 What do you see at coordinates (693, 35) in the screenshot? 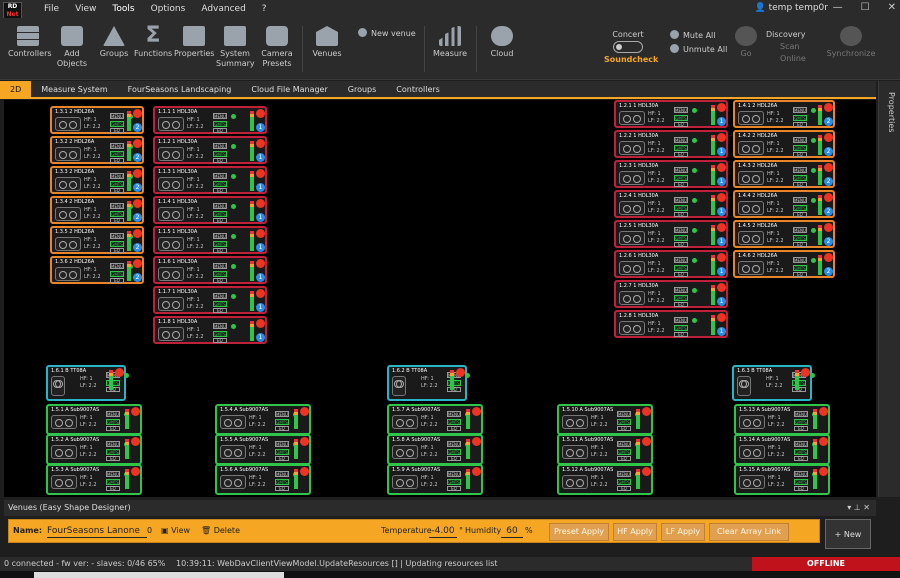
I see `mute-all-button: Mute All` at bounding box center [693, 35].